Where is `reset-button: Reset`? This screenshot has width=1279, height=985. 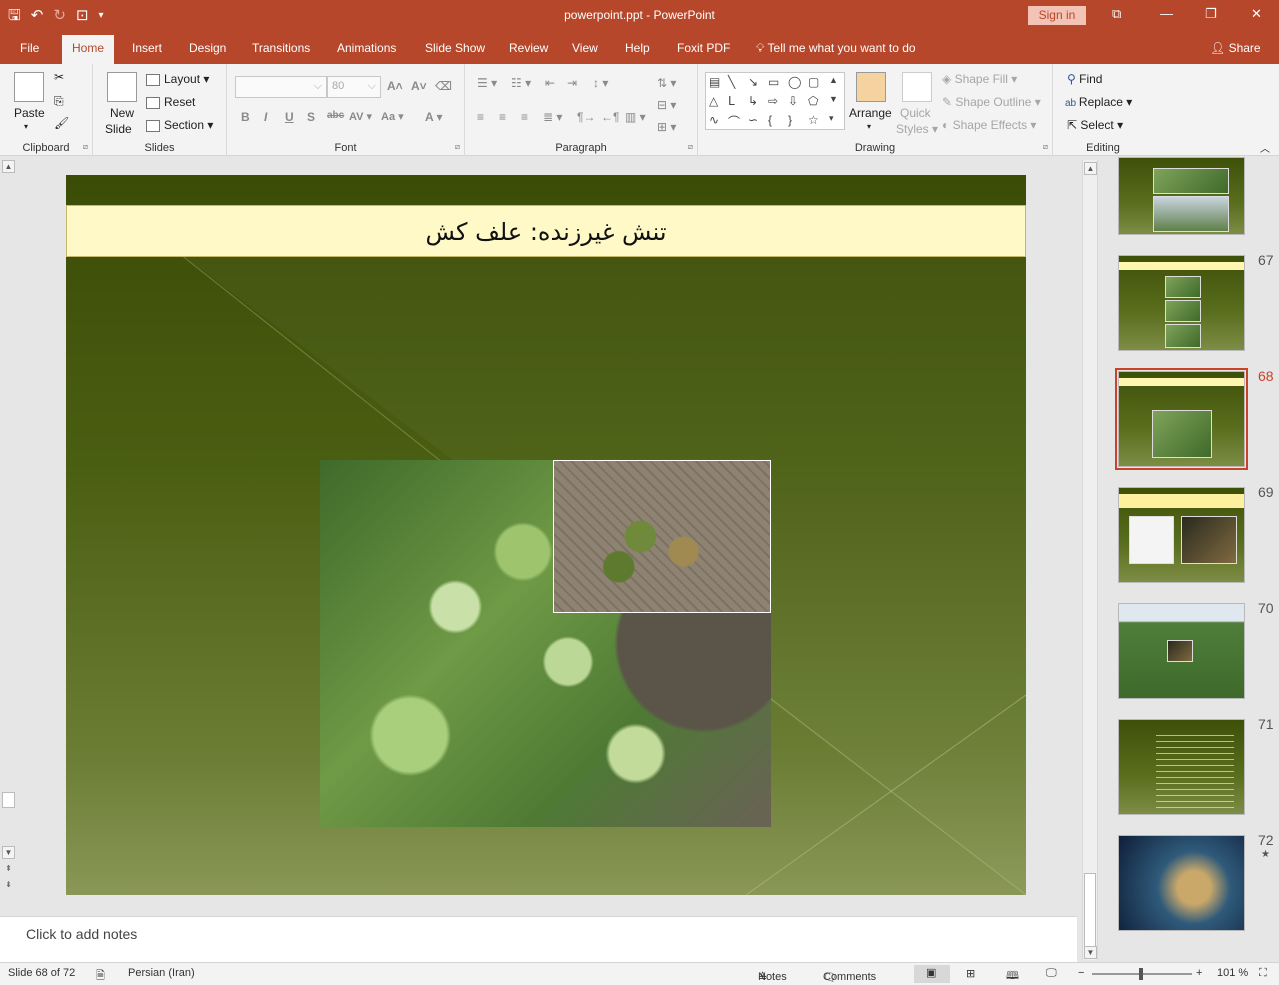 reset-button: Reset is located at coordinates (170, 102).